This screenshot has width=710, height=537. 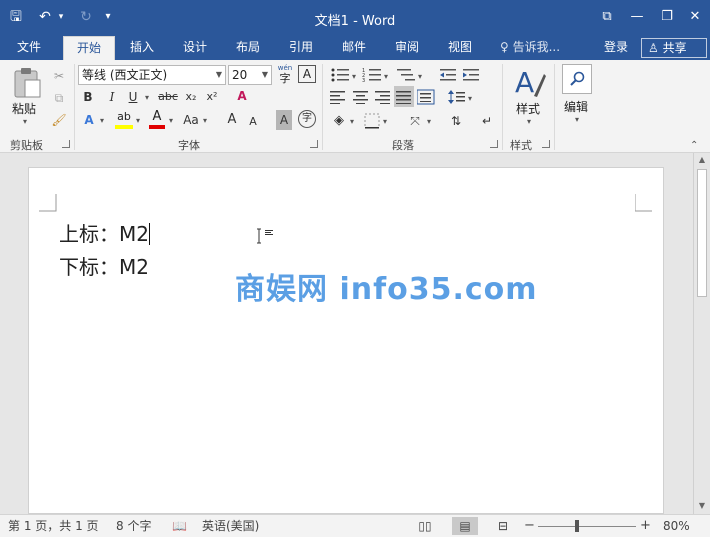 I want to click on paste-button-label: 粘贴, so click(x=24, y=108).